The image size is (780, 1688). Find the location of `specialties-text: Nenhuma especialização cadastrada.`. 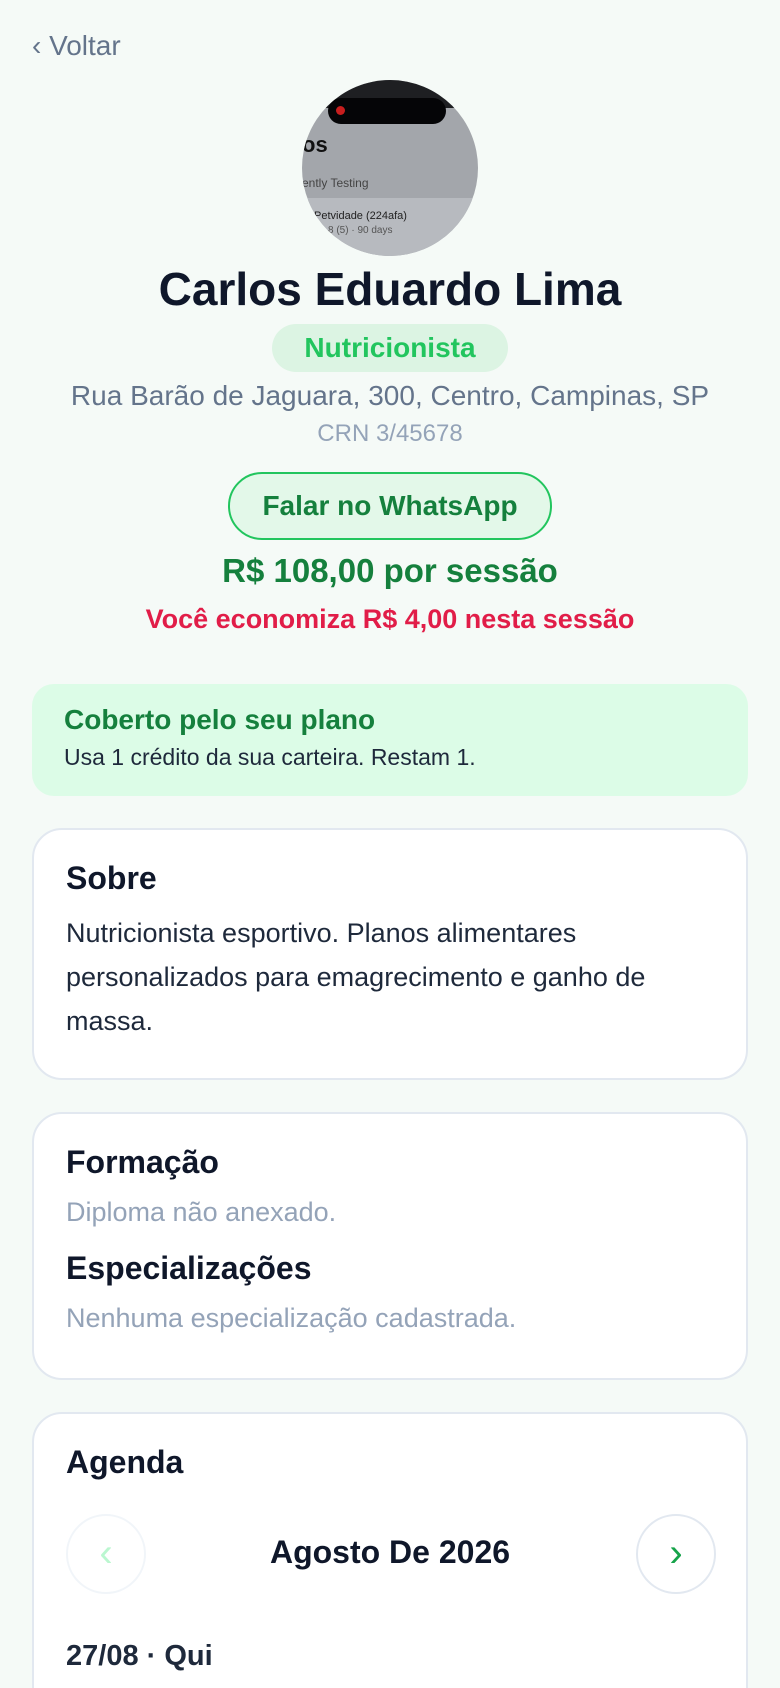

specialties-text: Nenhuma especialização cadastrada. is located at coordinates (291, 1318).